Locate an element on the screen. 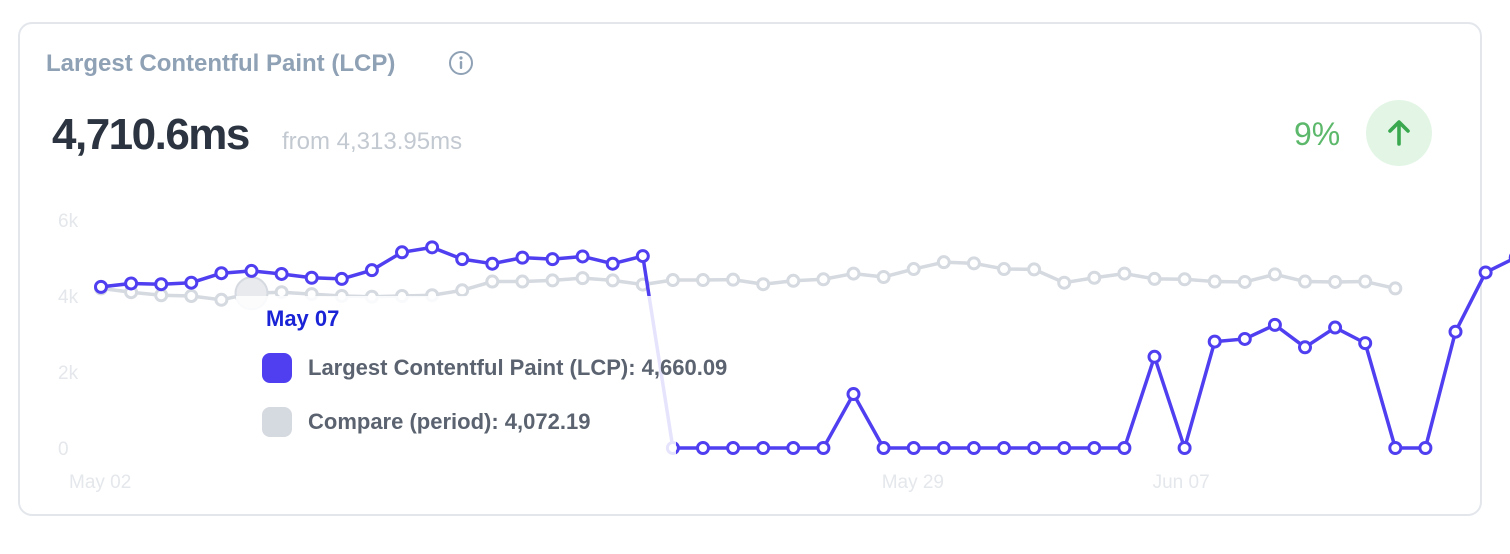 The width and height of the screenshot is (1510, 554). tooltip-row-lcp: Largest Contentful Paint (LCP): 4,660.09 is located at coordinates (494, 368).